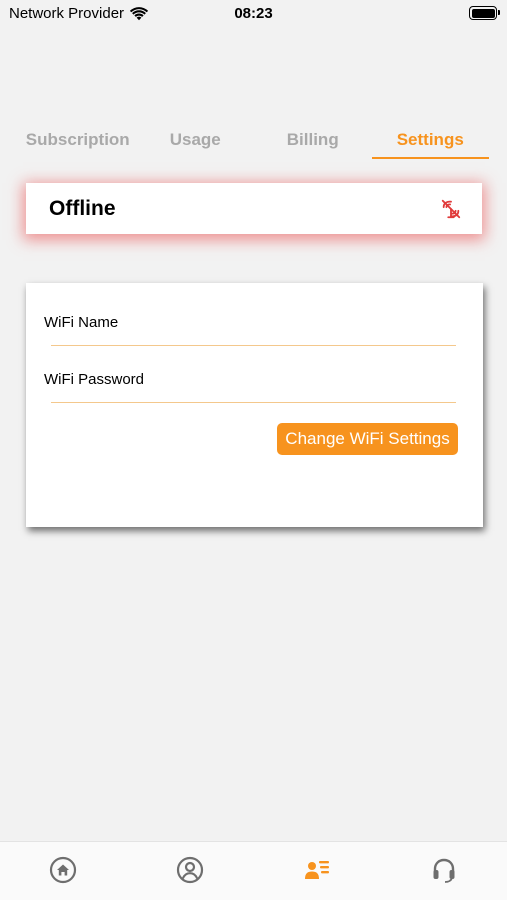  I want to click on tab-bar: Subscription Usage Billing Settings, so click(254, 144).